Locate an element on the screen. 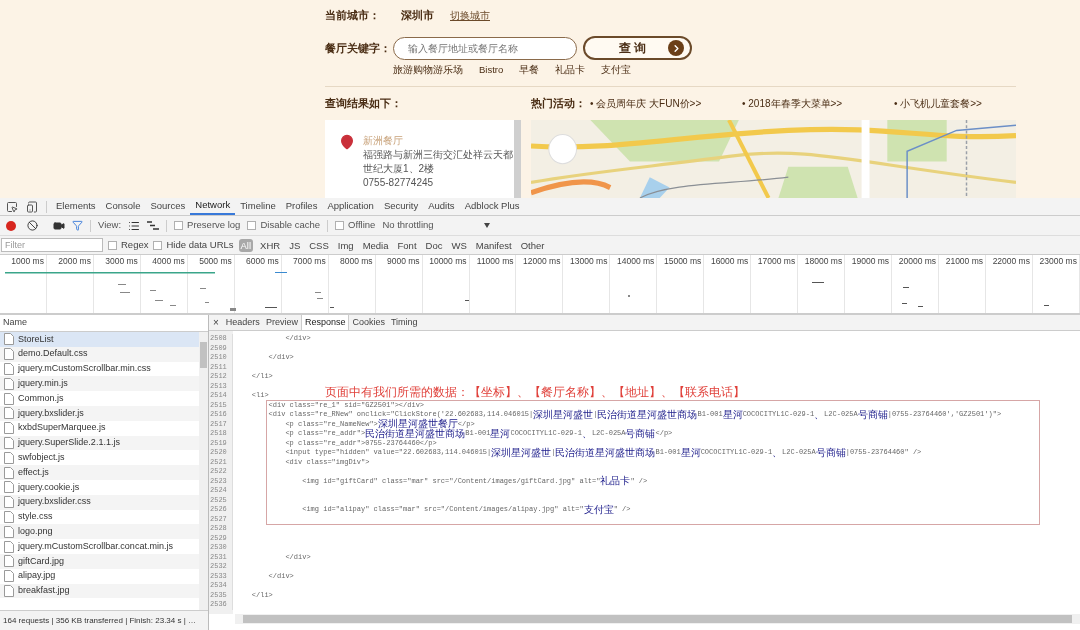 The image size is (1080, 630). request-row: effect.js is located at coordinates (99, 472).